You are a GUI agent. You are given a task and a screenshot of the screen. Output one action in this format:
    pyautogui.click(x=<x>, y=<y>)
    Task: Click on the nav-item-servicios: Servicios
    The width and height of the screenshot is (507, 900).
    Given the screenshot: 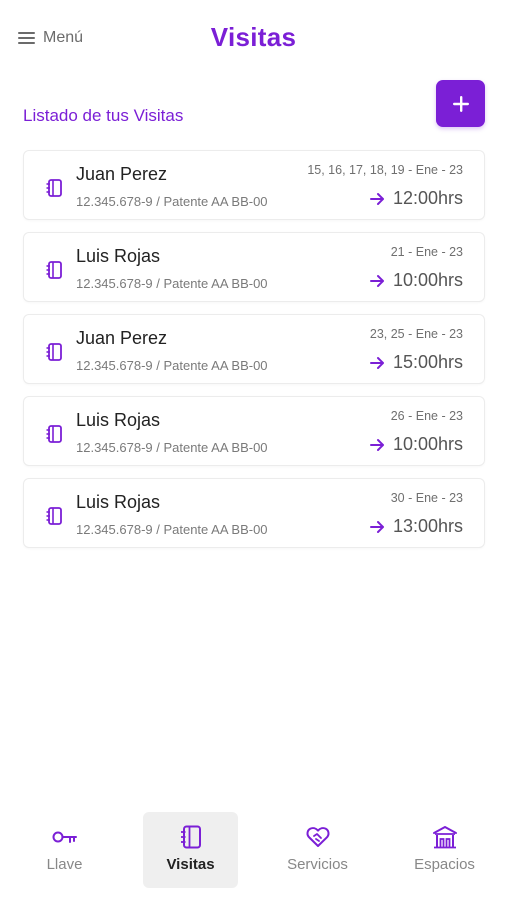 What is the action you would take?
    pyautogui.click(x=317, y=850)
    